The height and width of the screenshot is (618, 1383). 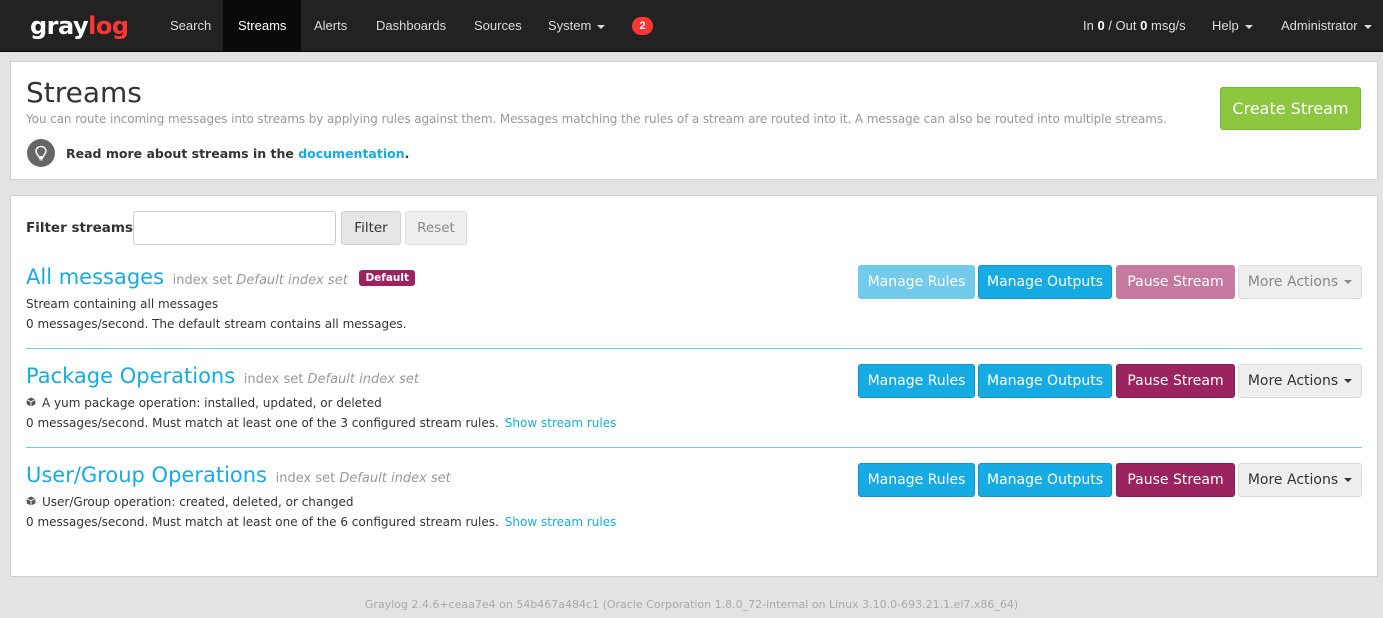 I want to click on filter-streams-label: Filter streams, so click(x=79, y=228).